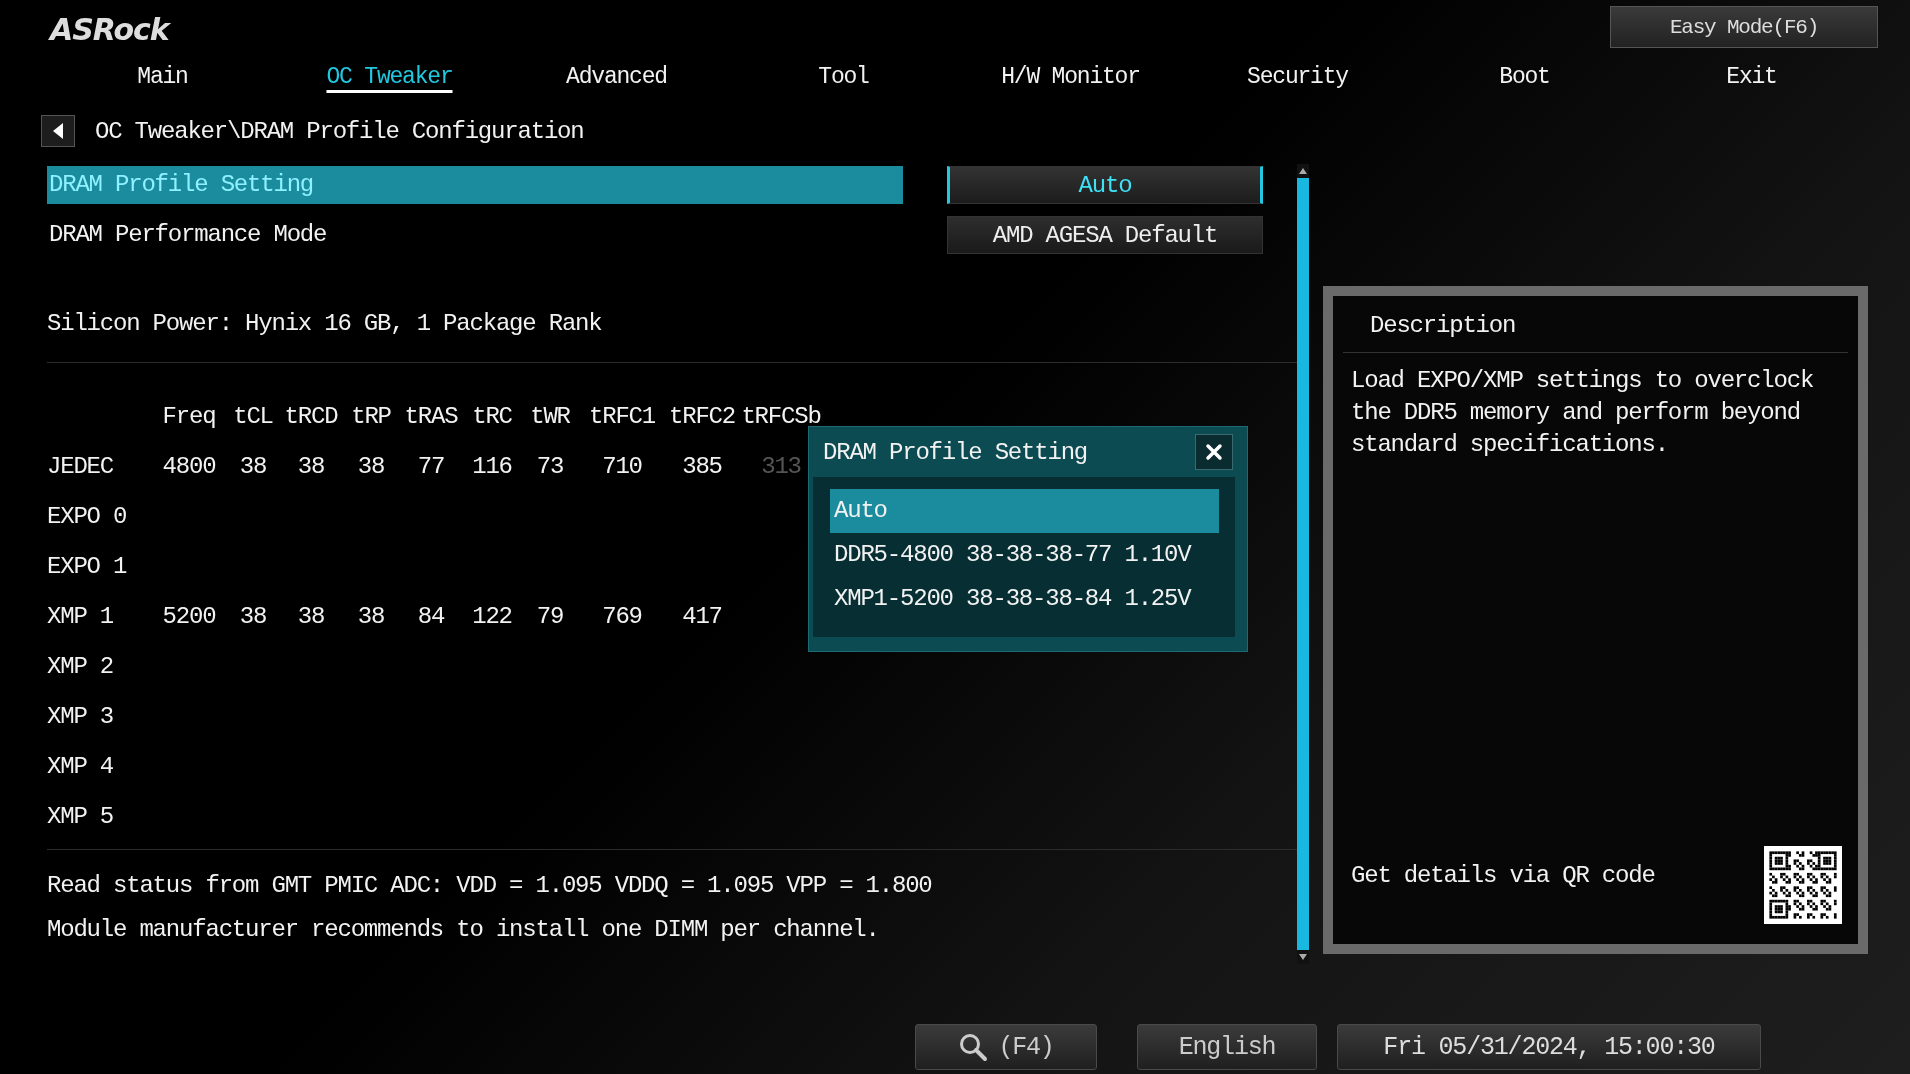 The image size is (1910, 1074). What do you see at coordinates (87, 516) in the screenshot?
I see `row-label: EXPO 0` at bounding box center [87, 516].